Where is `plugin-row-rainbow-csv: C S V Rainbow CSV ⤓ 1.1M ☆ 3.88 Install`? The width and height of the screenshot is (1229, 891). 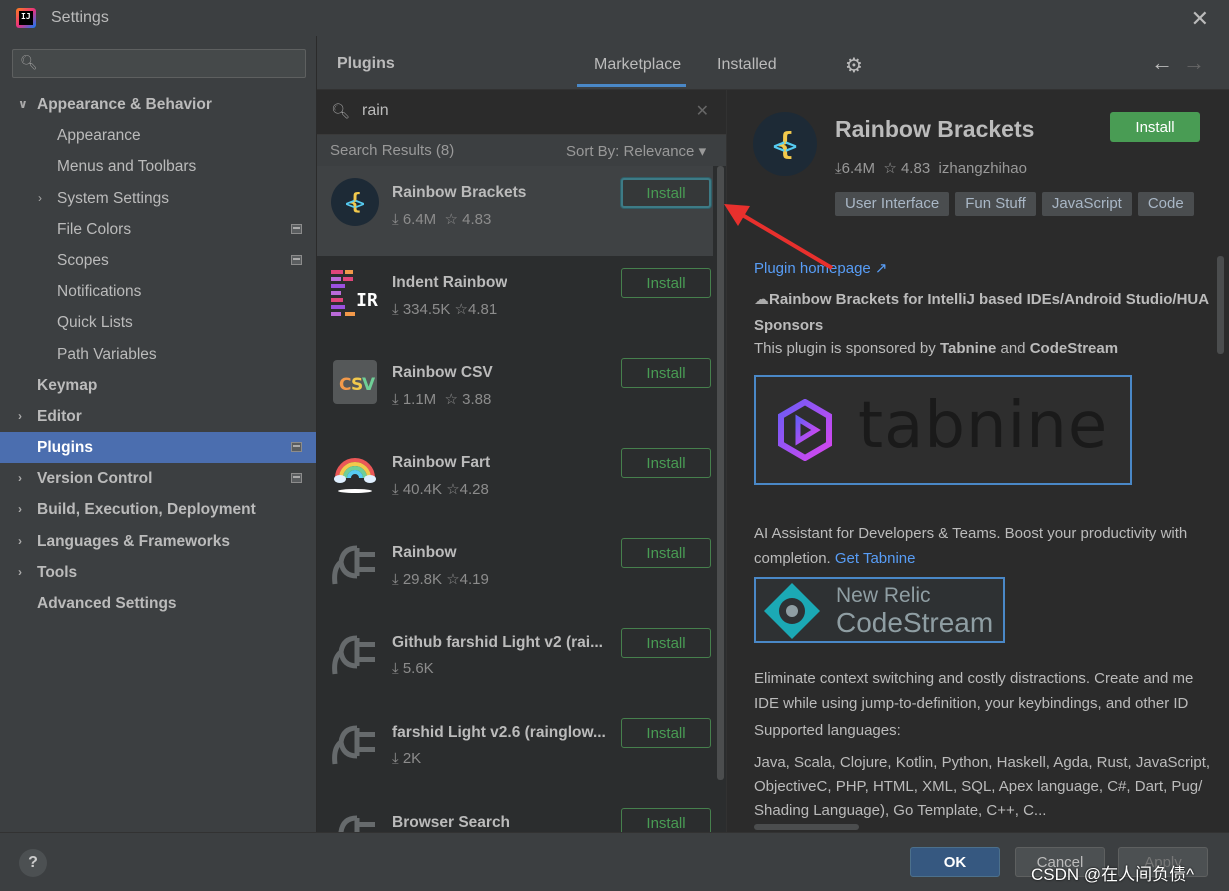
plugin-row-rainbow-csv: C S V Rainbow CSV ⤓ 1.1M ☆ 3.88 Install is located at coordinates (515, 391).